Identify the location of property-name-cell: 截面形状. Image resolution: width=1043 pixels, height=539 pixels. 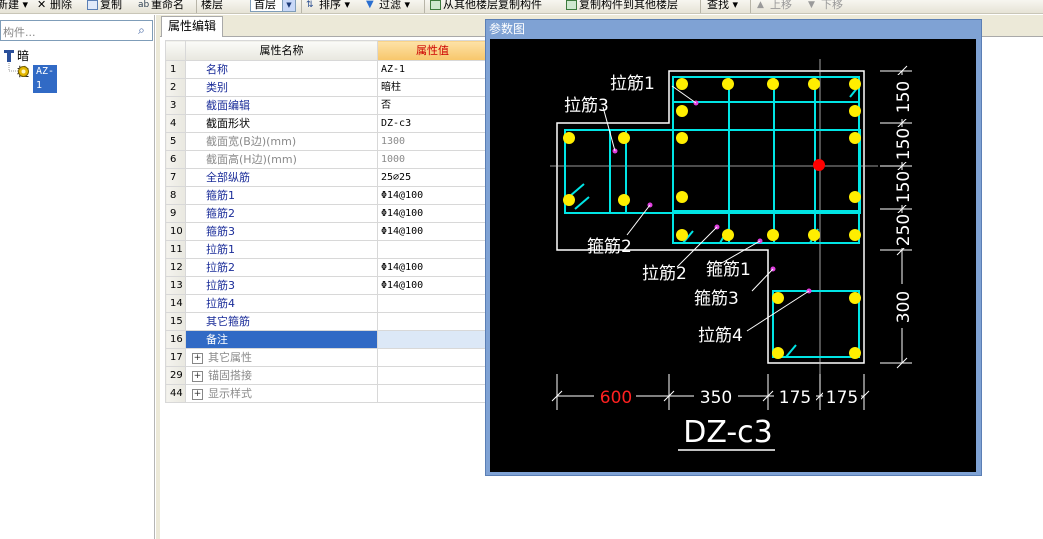
(281, 123).